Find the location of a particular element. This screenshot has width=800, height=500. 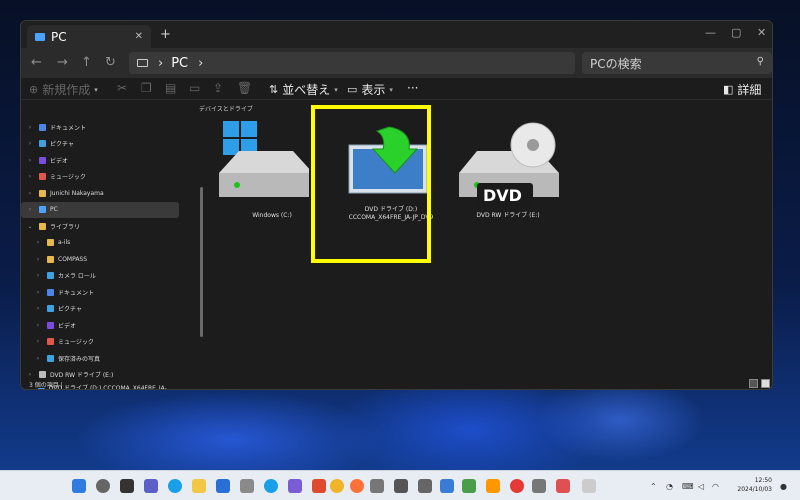

tiles-view-icon is located at coordinates (765, 383).